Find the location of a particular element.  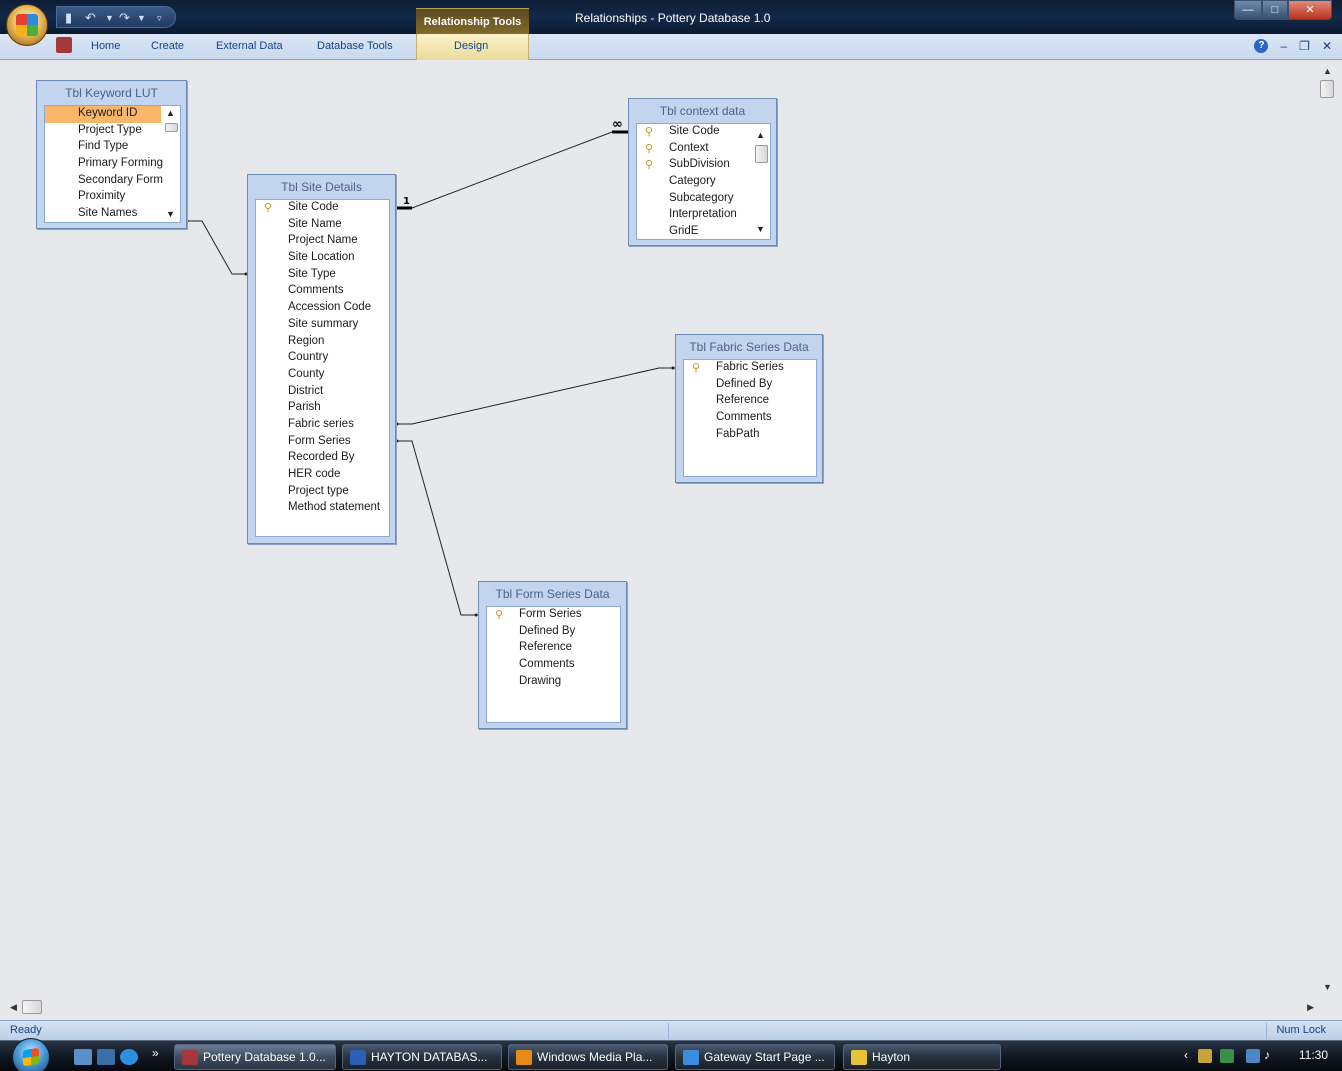

field-row: ⚲ Context is located at coordinates (696, 149).